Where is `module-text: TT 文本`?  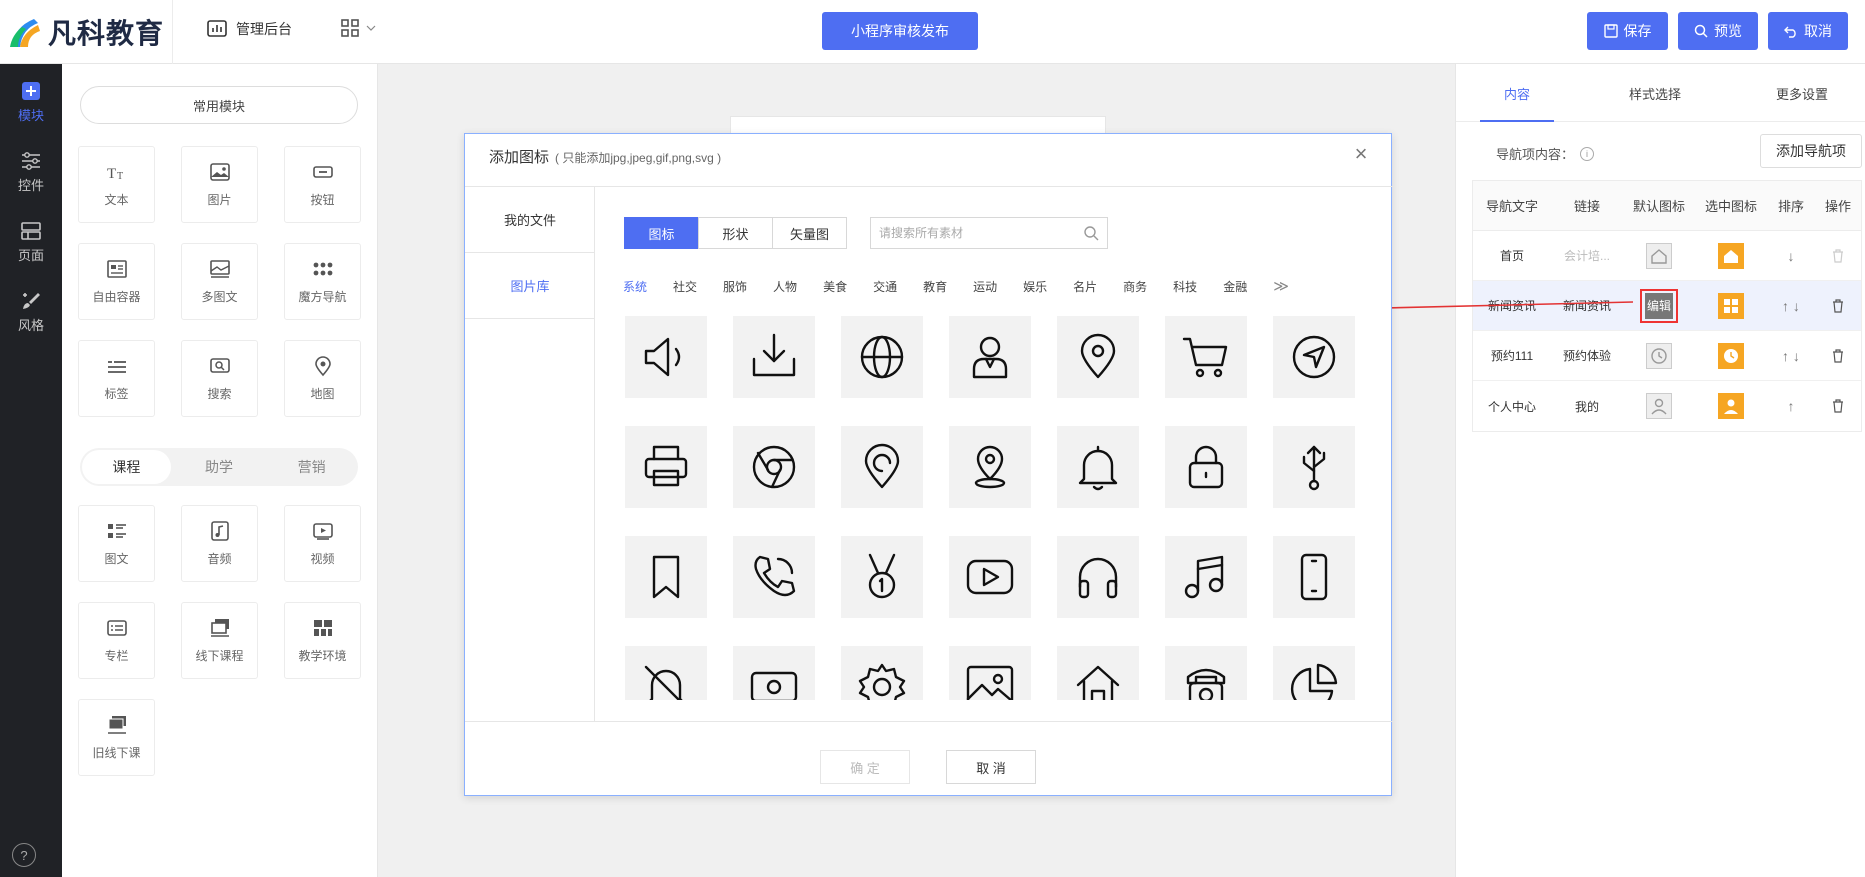
module-text: TT 文本 is located at coordinates (116, 184).